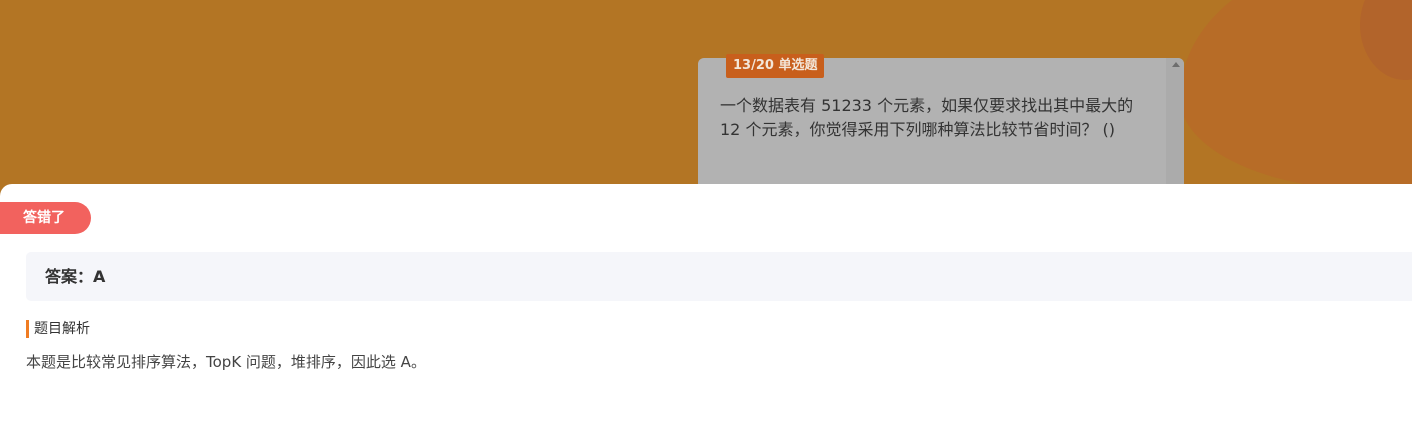 The image size is (1412, 430). I want to click on analysis-heading: 题目解析, so click(58, 329).